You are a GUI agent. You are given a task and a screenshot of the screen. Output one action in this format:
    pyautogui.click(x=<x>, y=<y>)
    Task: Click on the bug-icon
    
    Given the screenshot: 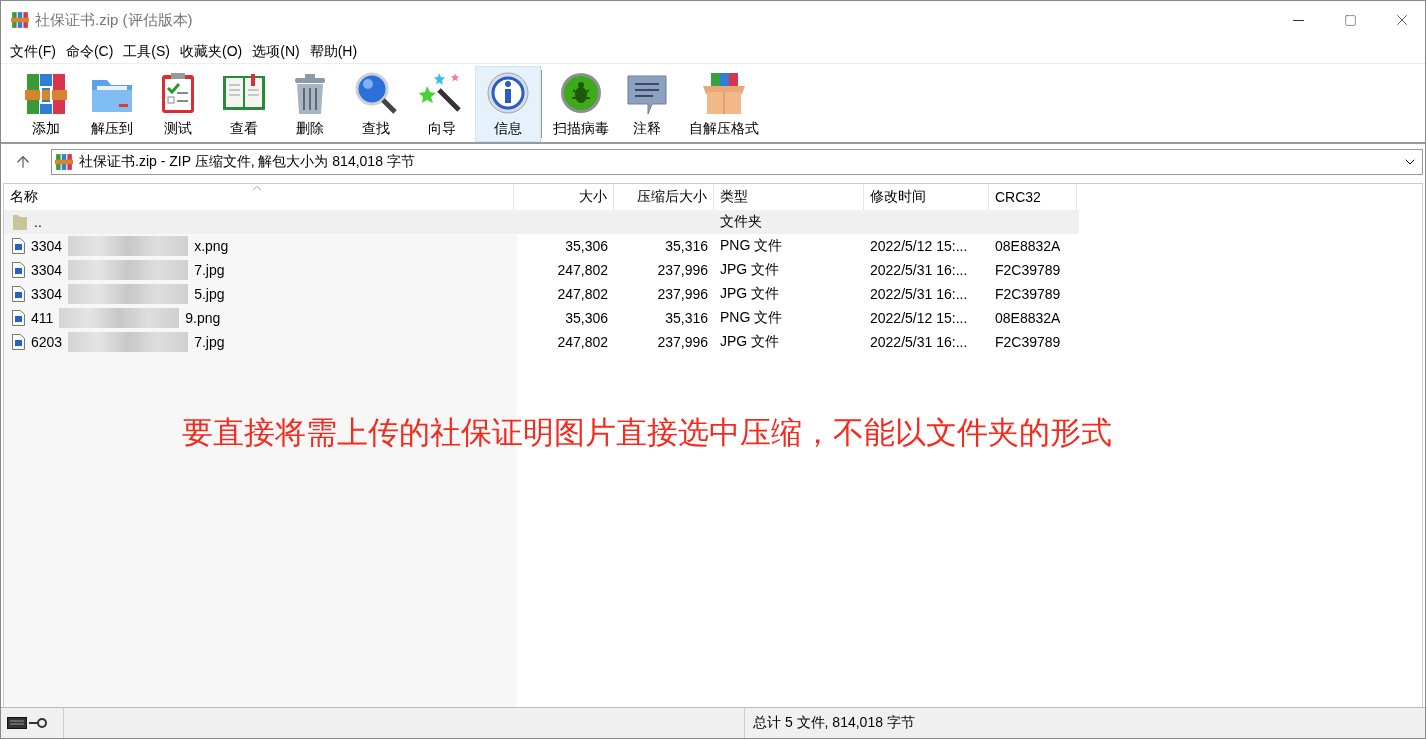 What is the action you would take?
    pyautogui.click(x=581, y=93)
    